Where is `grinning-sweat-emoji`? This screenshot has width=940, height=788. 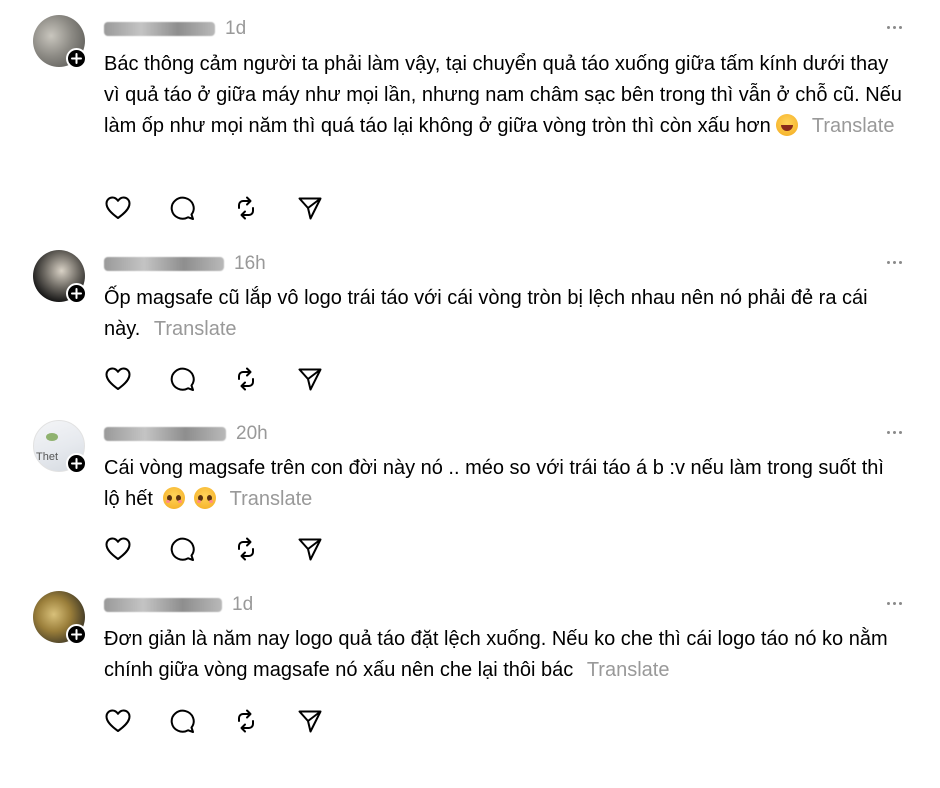
grinning-sweat-emoji is located at coordinates (787, 125).